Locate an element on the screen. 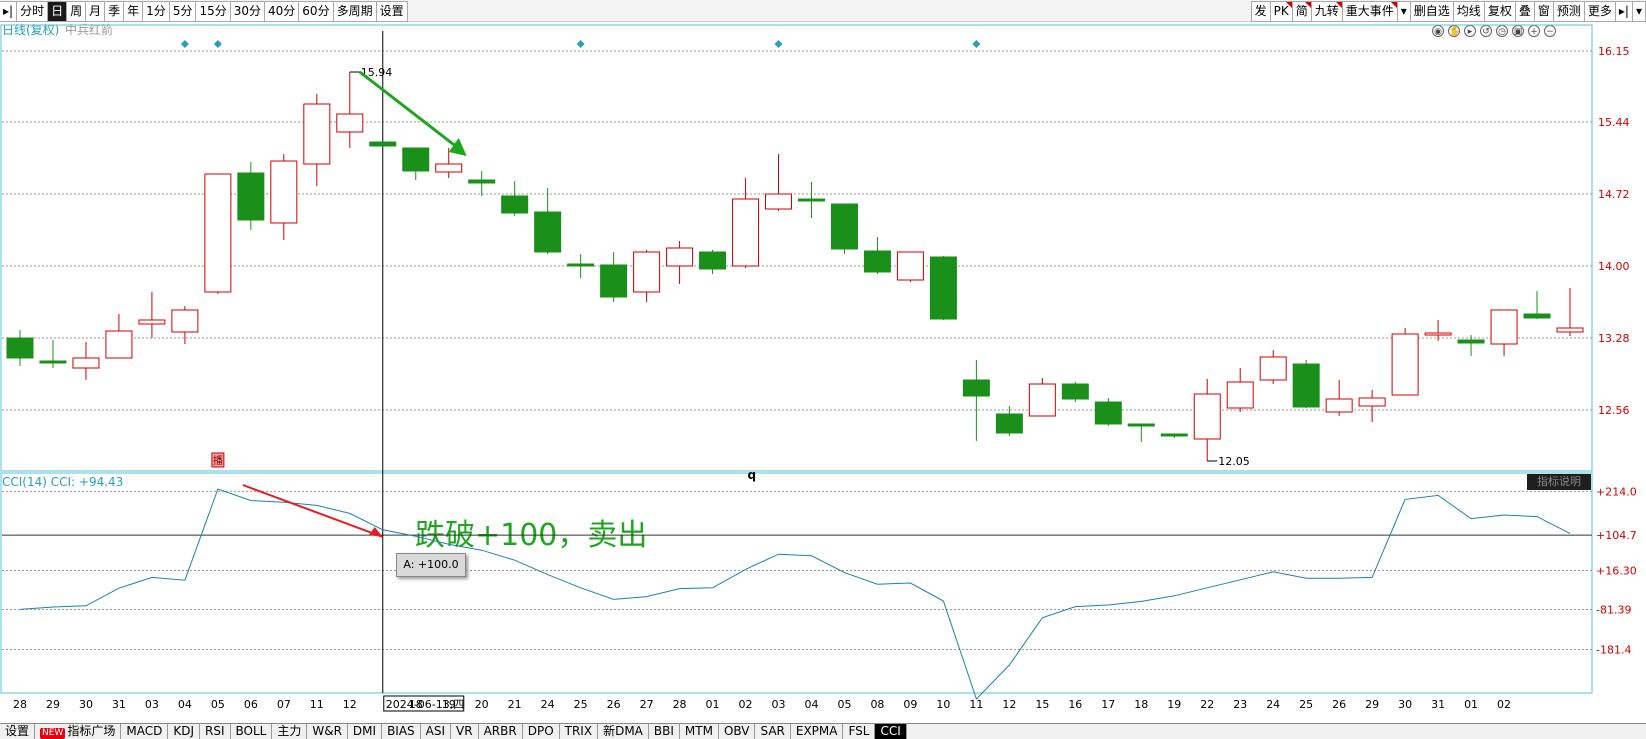 Image resolution: width=1646 pixels, height=739 pixels. indicator-tab-3: KDJ is located at coordinates (184, 731).